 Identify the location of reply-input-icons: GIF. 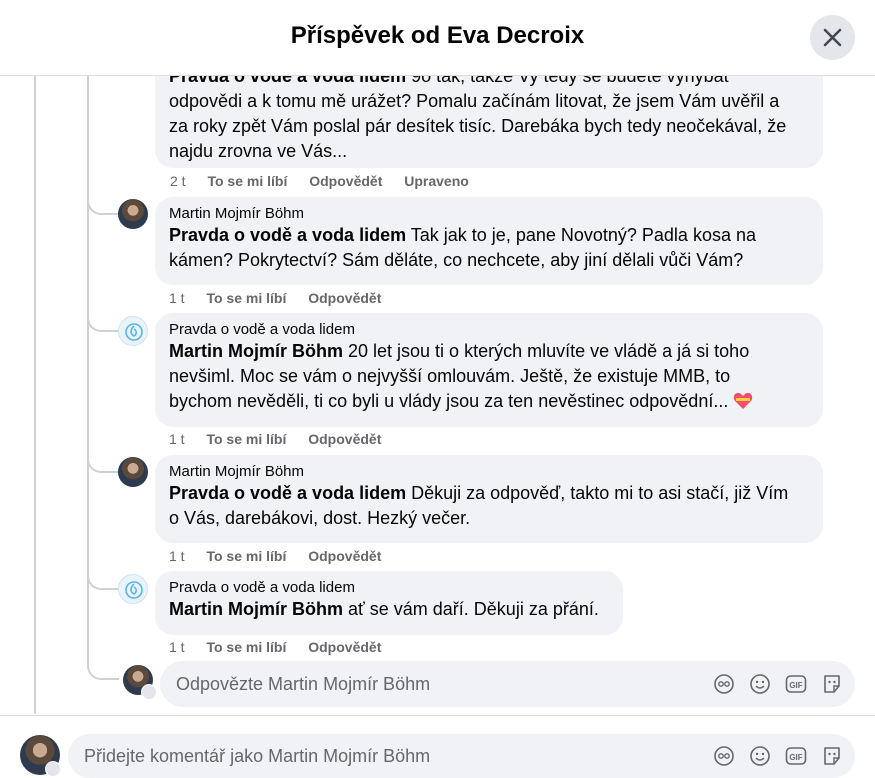
(778, 684).